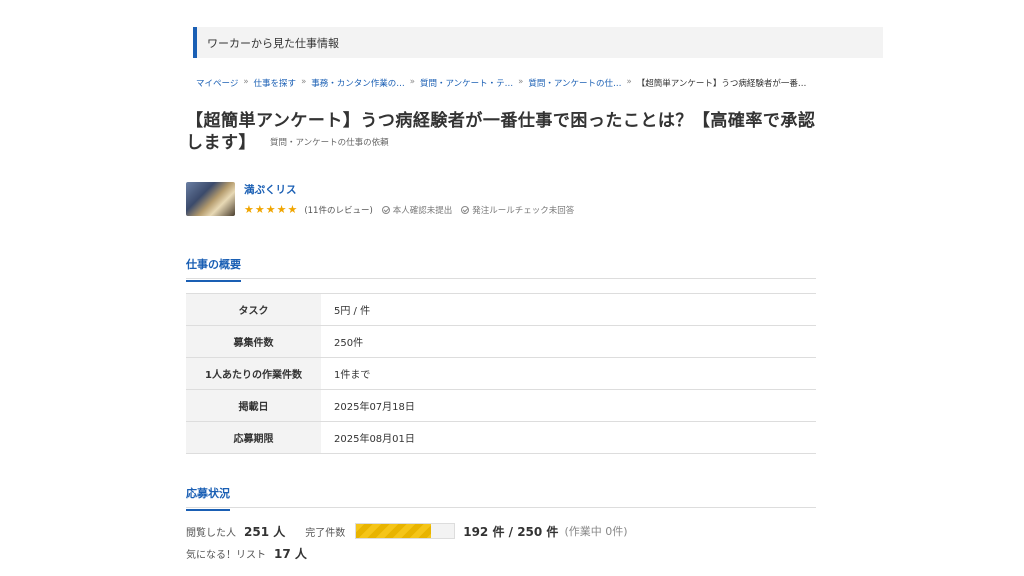 The width and height of the screenshot is (1024, 576). I want to click on rule-check-status: 発注ルールチェック未回答, so click(517, 210).